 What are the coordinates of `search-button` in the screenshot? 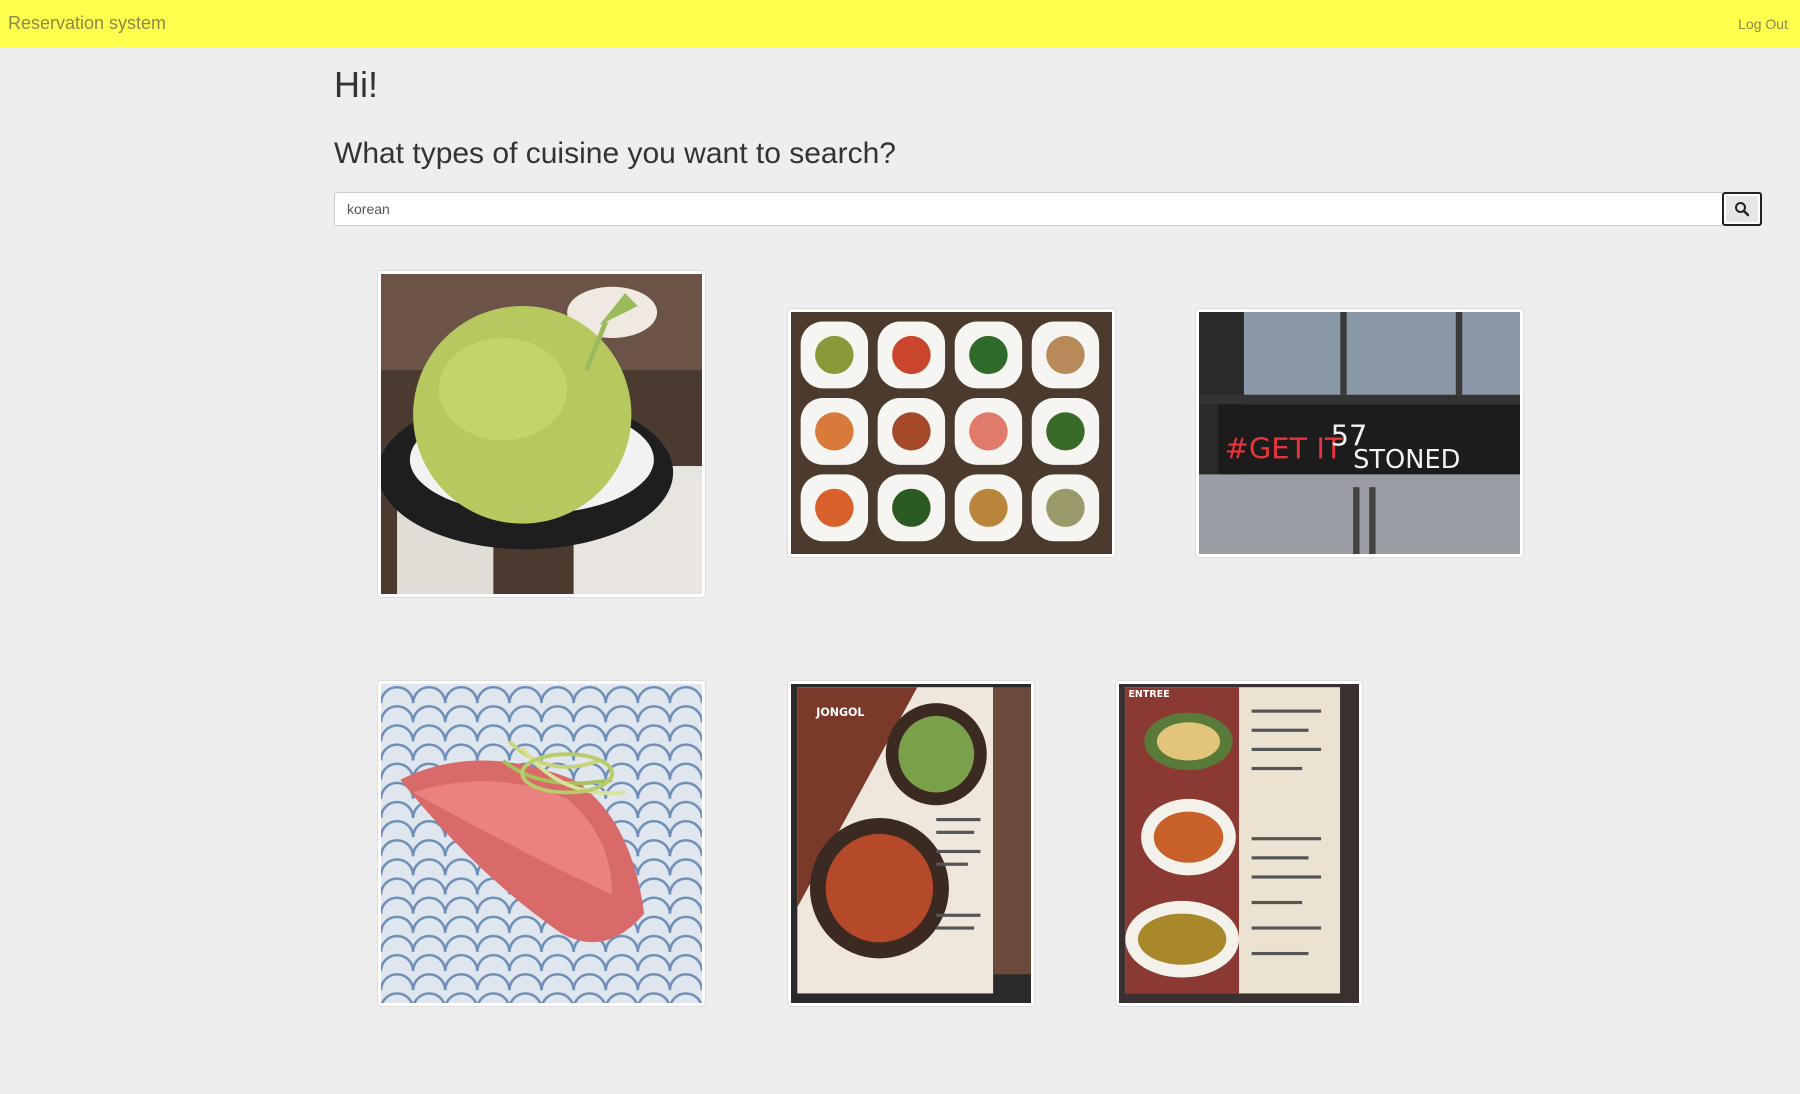 It's located at (1742, 209).